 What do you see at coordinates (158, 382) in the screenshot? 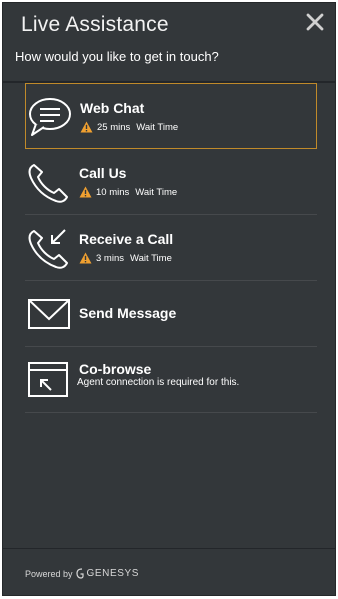
I see `option-subtitle: Agent connection is required for this.` at bounding box center [158, 382].